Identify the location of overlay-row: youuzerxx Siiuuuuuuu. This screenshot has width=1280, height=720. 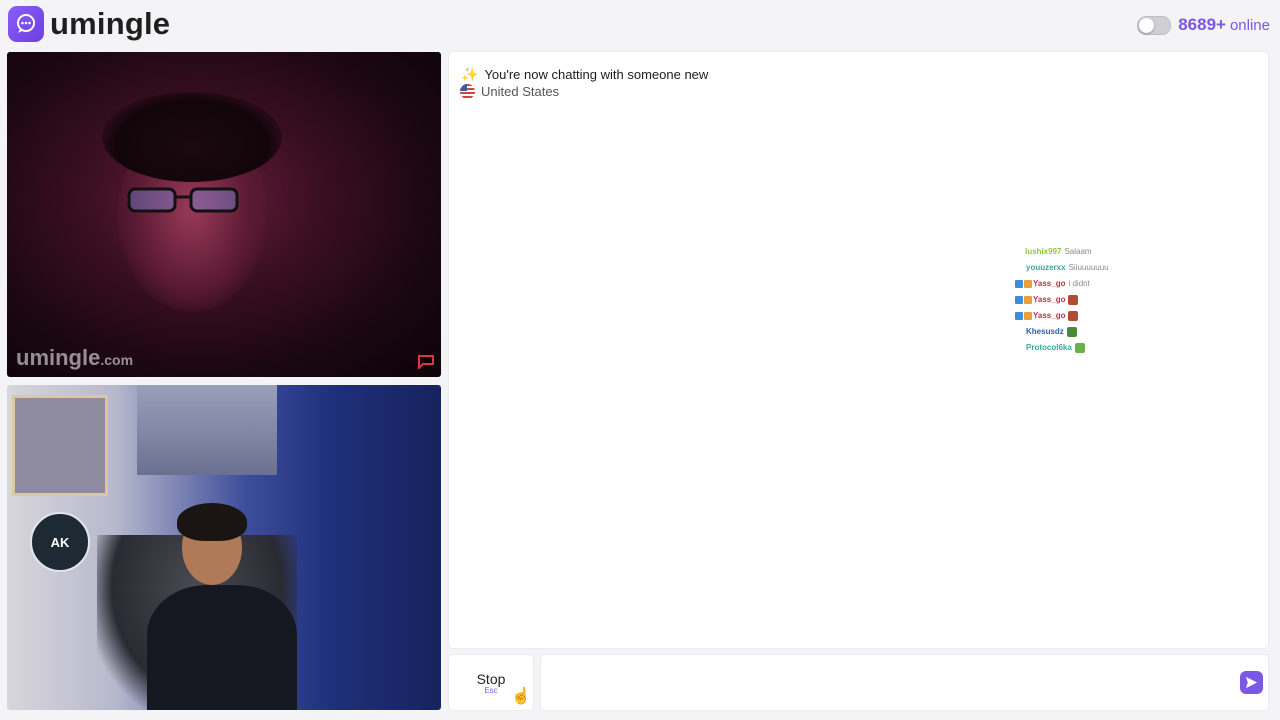
(1085, 268).